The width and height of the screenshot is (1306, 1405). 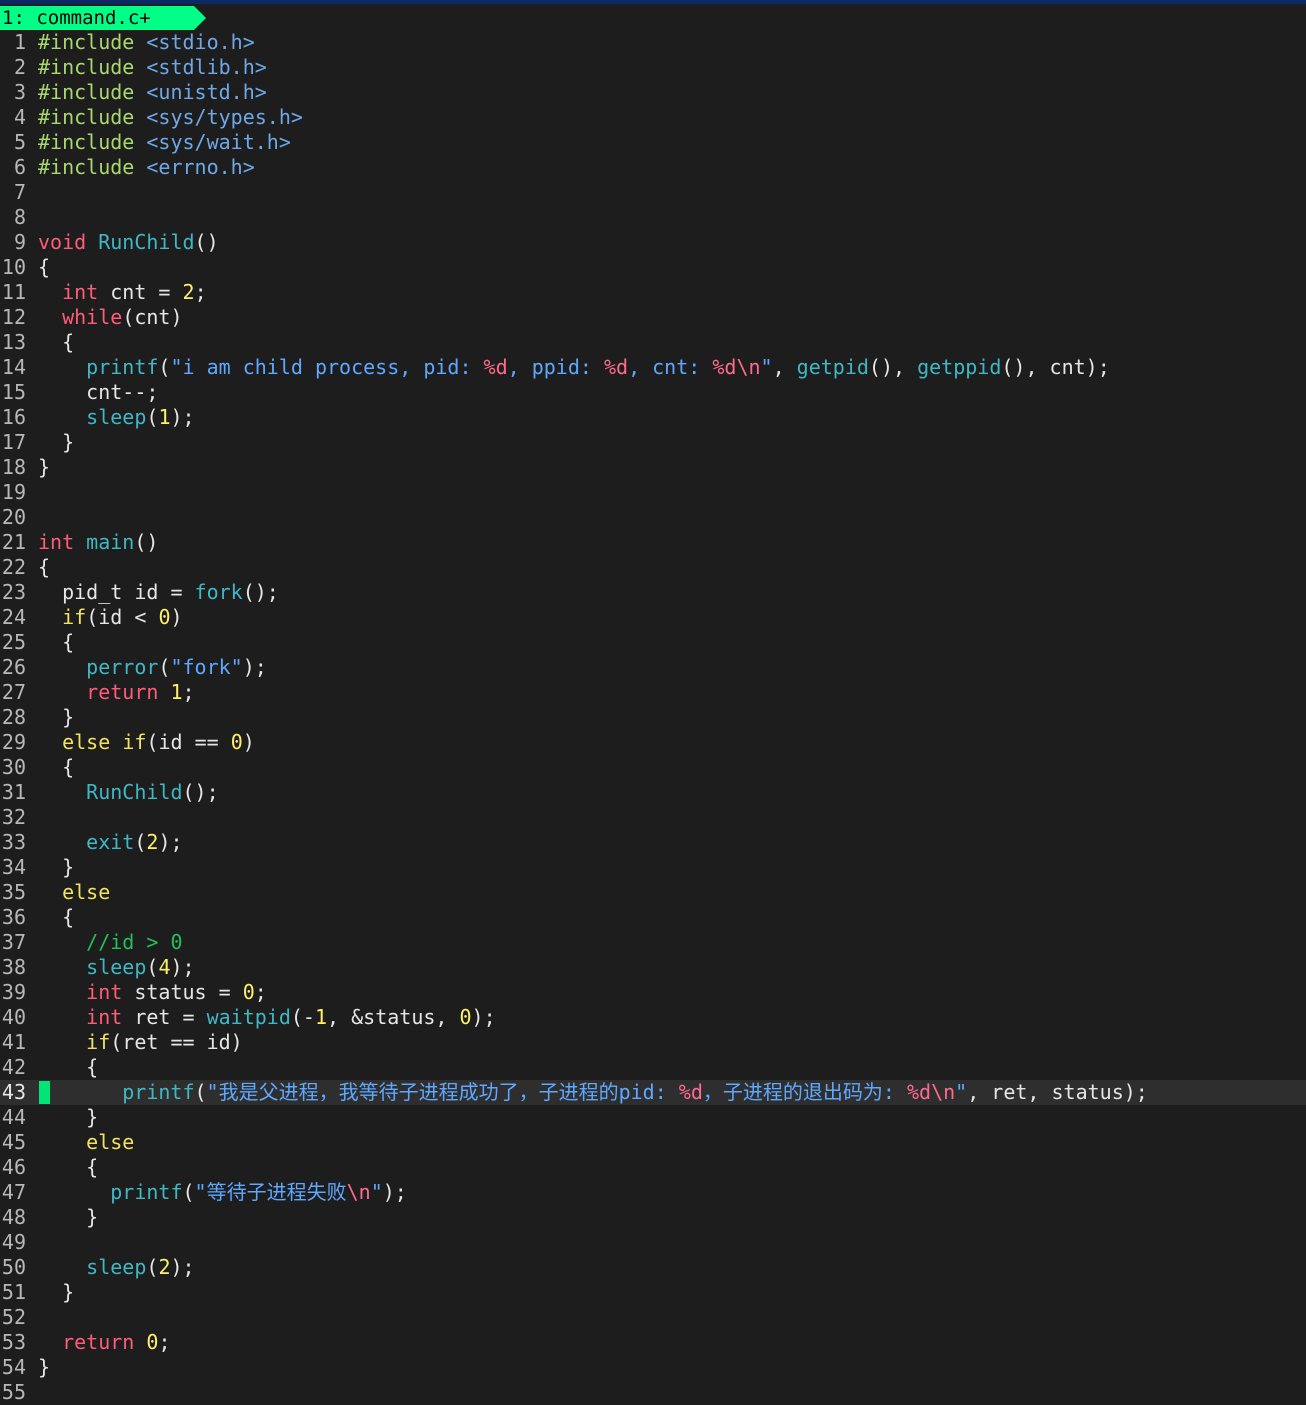 I want to click on code-line: 35 else, so click(x=653, y=892).